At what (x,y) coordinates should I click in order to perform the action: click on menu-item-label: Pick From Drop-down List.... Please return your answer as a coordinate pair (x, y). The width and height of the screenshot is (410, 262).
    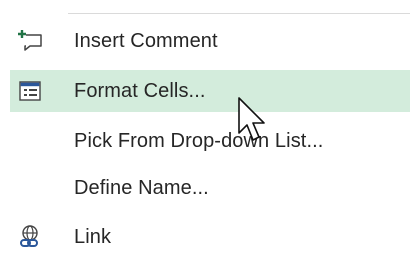
    Looking at the image, I should click on (199, 141).